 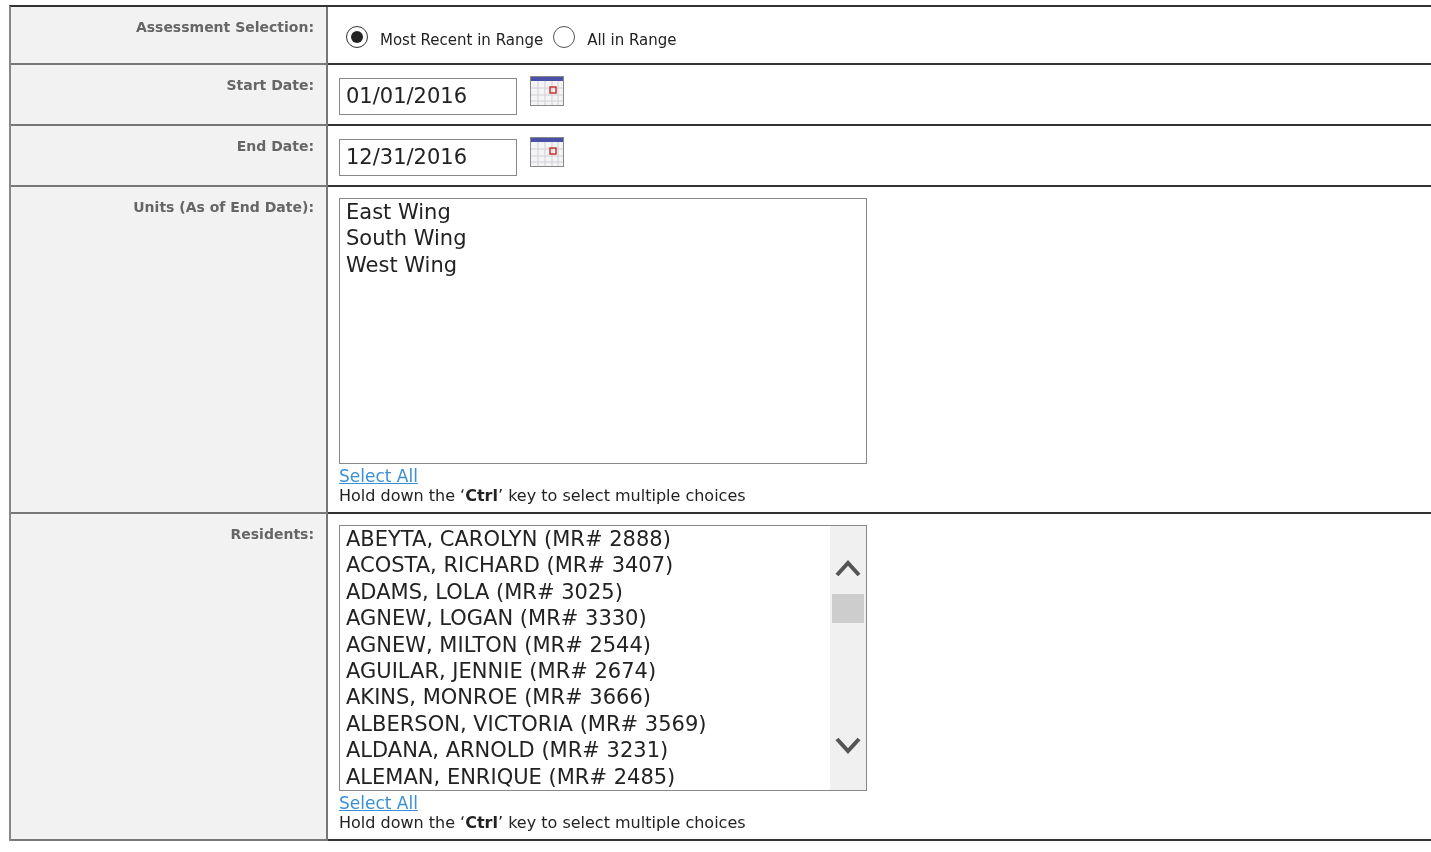 What do you see at coordinates (224, 27) in the screenshot?
I see `field-label: Assessment Selection:` at bounding box center [224, 27].